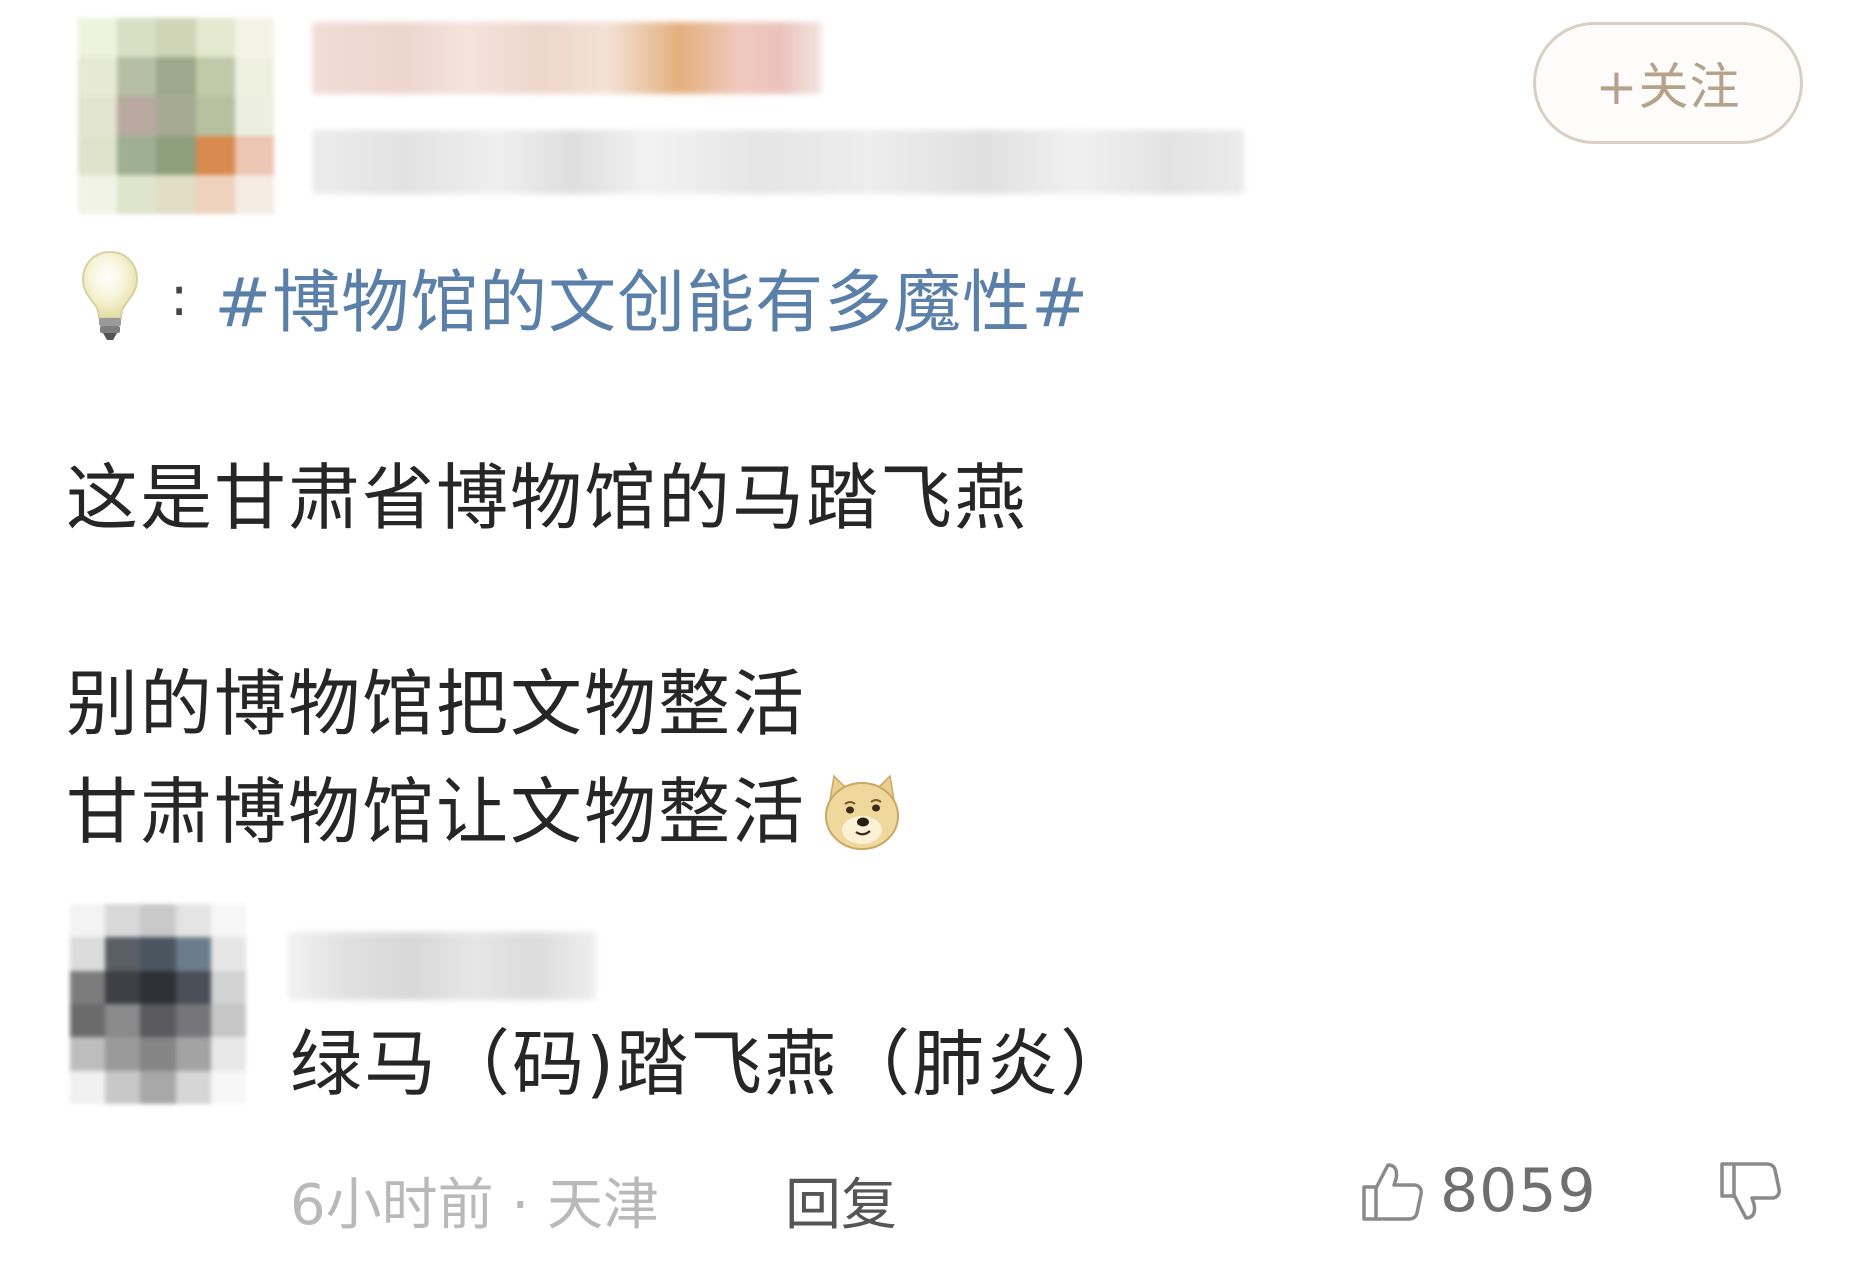 This screenshot has height=1280, width=1859. What do you see at coordinates (110, 295) in the screenshot?
I see `lightbulb-icon` at bounding box center [110, 295].